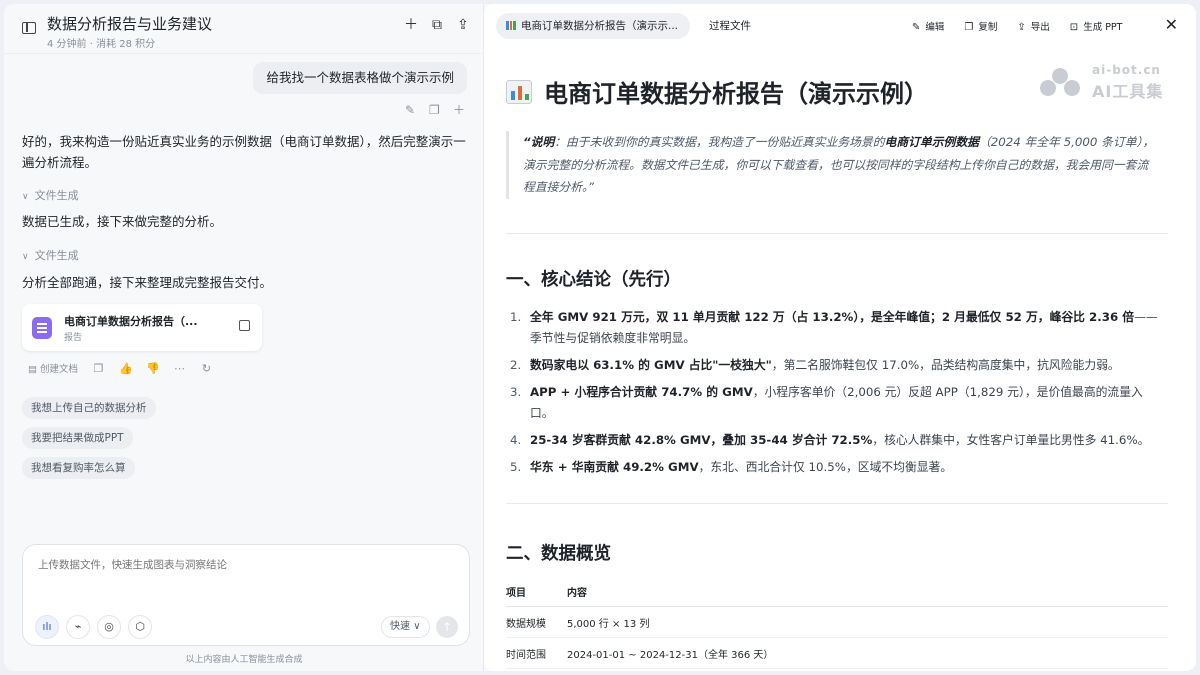 This screenshot has width=1200, height=675. I want to click on copy-message-icon: ❐, so click(435, 110).